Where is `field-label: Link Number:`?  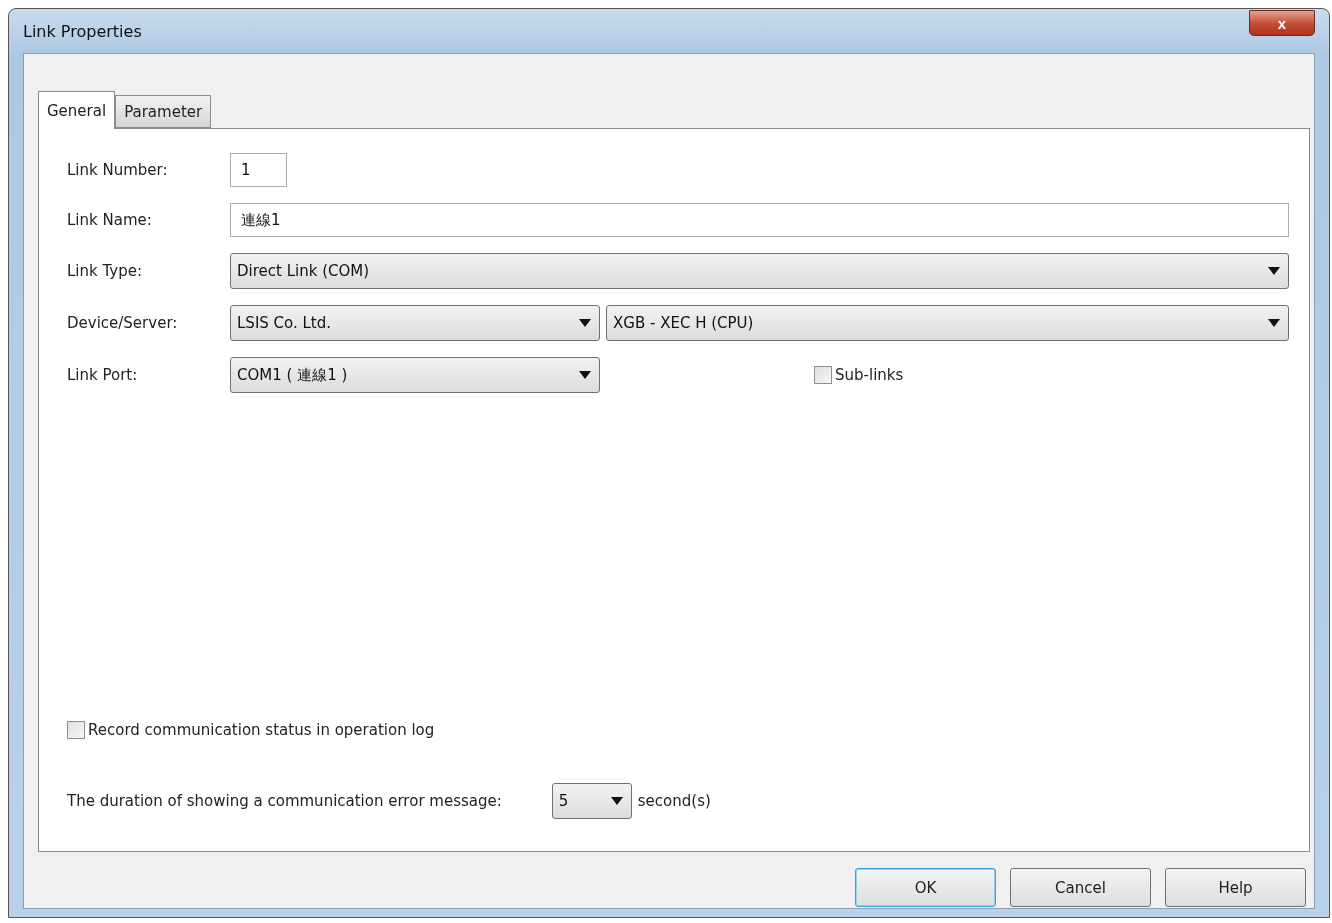 field-label: Link Number: is located at coordinates (118, 170).